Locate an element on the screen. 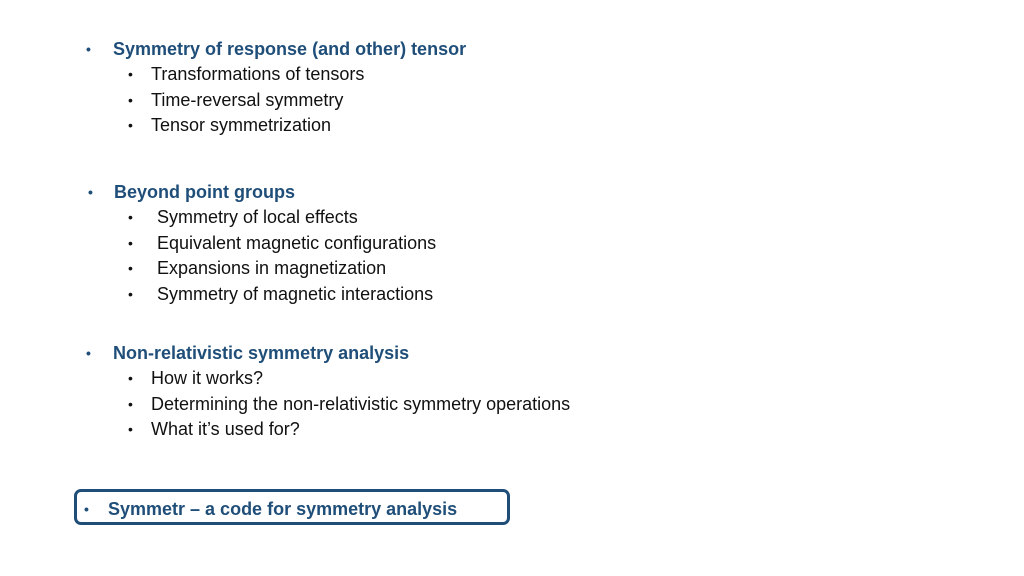 This screenshot has height=576, width=1024. heading-text: Symmetry of response (and other) tensor is located at coordinates (290, 49).